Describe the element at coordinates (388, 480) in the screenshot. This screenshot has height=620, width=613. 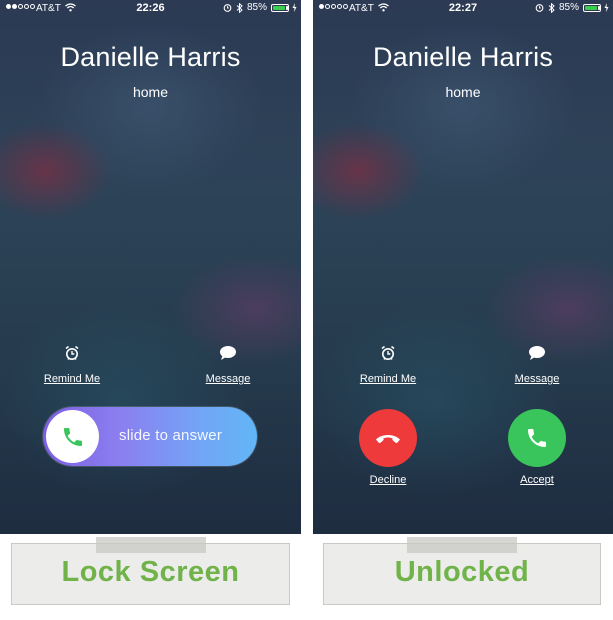
I see `decline-label: Decline` at that location.